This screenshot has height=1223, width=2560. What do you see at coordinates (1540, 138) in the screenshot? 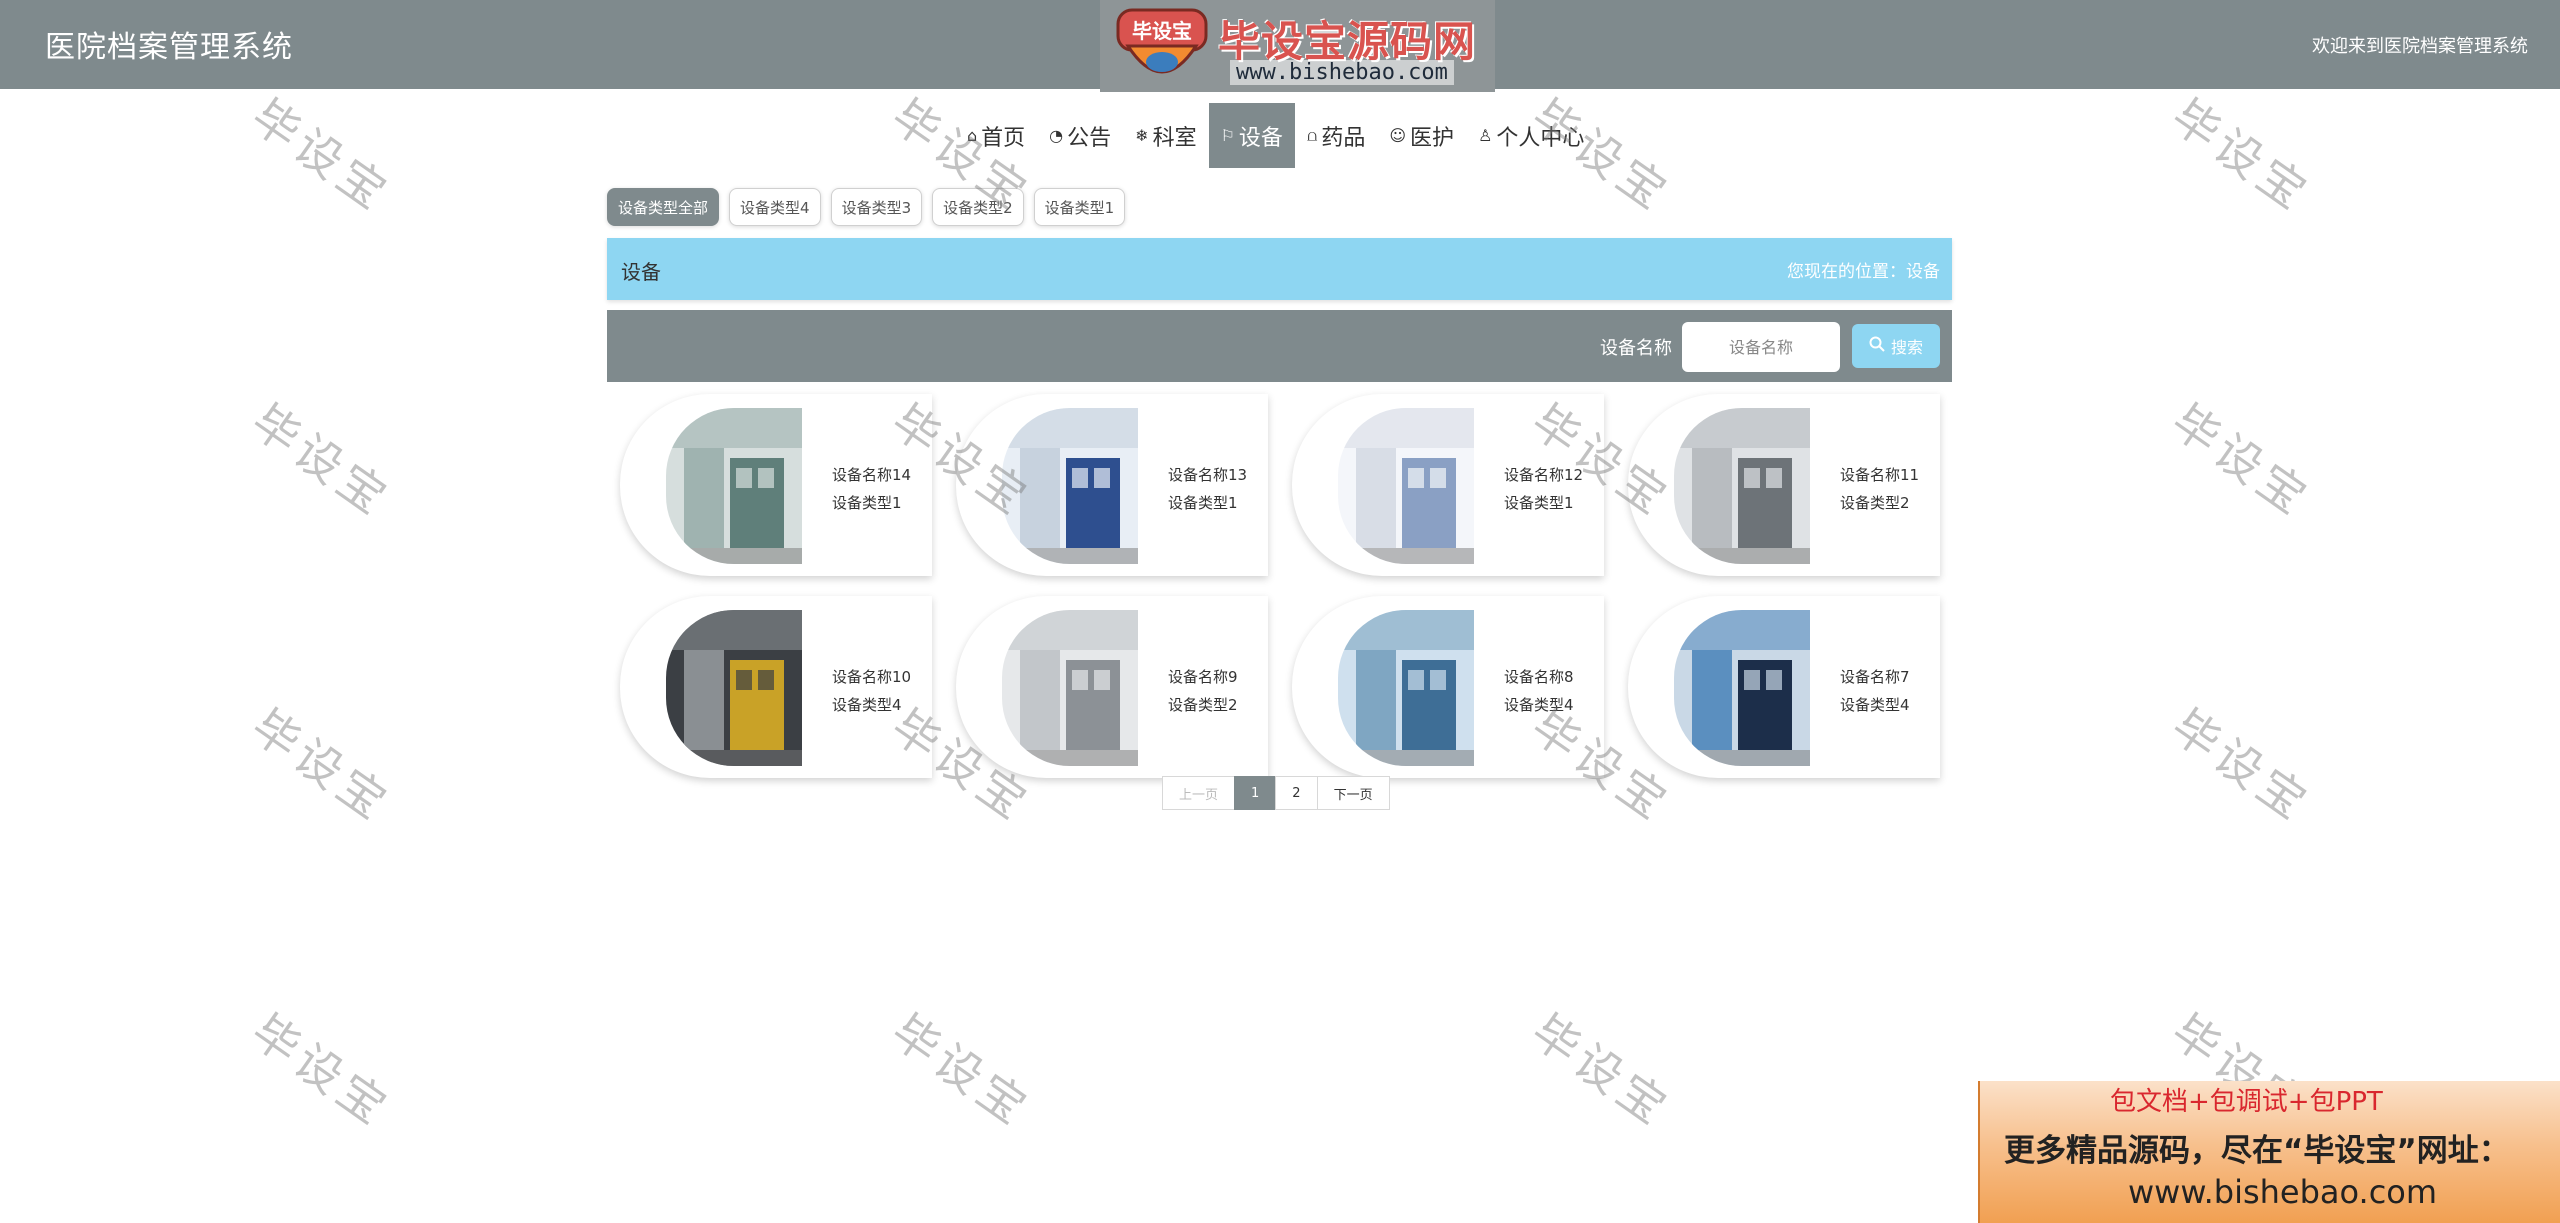
I see `nav-item-label: 个人中心` at bounding box center [1540, 138].